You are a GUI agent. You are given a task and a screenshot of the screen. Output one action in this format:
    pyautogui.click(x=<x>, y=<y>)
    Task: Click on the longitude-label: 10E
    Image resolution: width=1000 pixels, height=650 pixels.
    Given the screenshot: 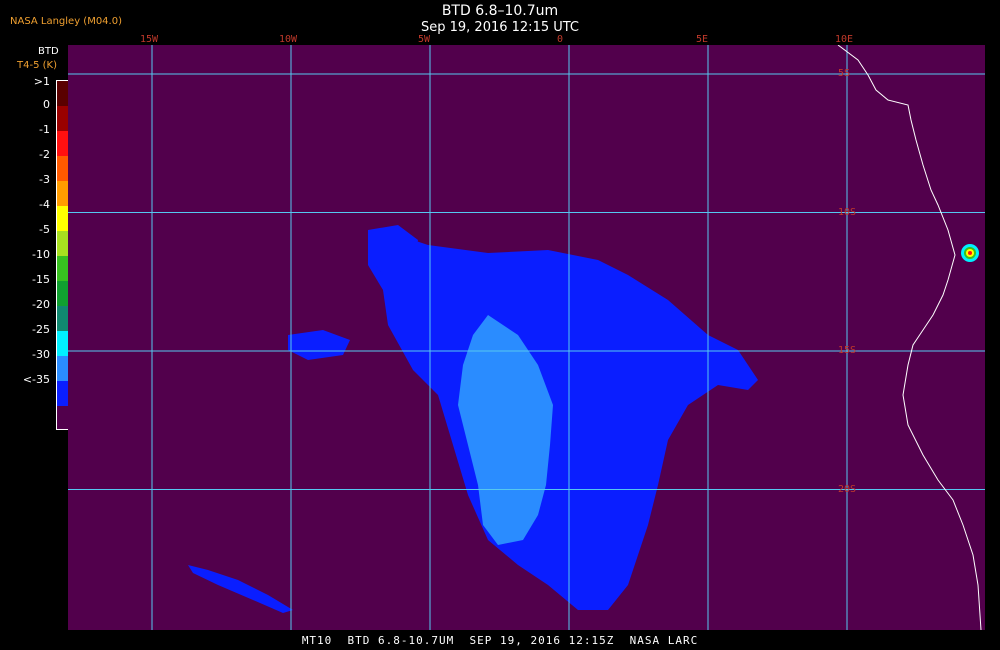 What is the action you would take?
    pyautogui.click(x=844, y=39)
    